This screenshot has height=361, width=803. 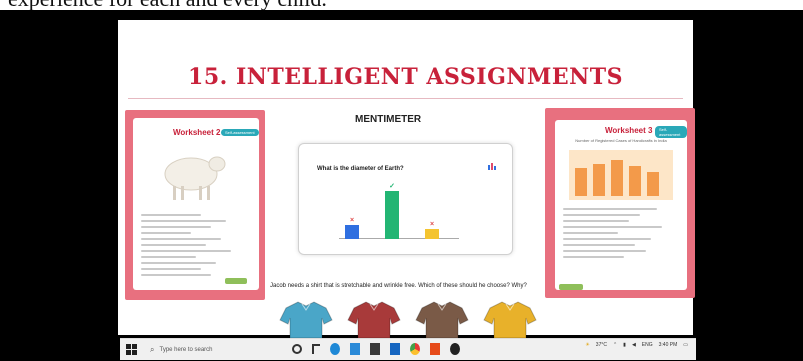 I want to click on windows-start-icon, so click(x=132, y=350).